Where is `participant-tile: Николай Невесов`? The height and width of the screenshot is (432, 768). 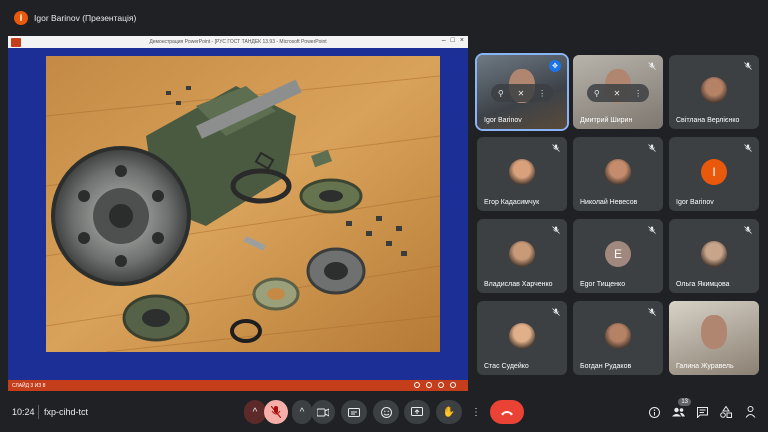
participant-tile: Николай Невесов is located at coordinates (618, 174).